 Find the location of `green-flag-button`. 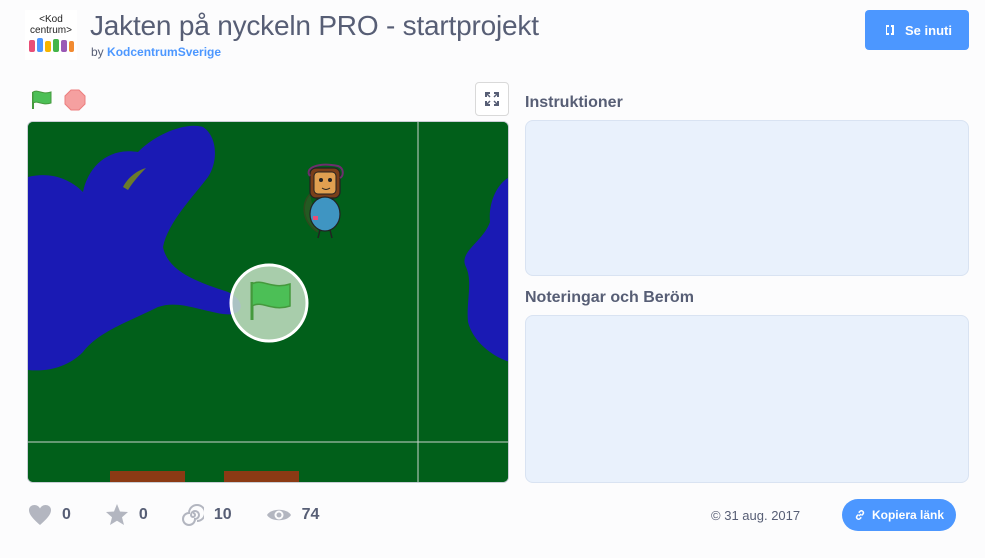

green-flag-button is located at coordinates (42, 100).